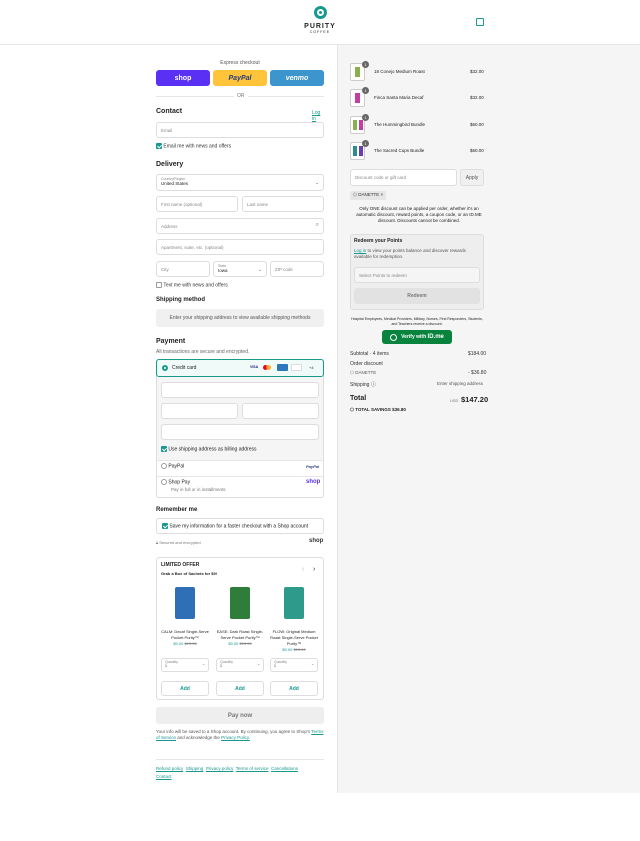 The width and height of the screenshot is (640, 841). I want to click on currency-label: USD, so click(454, 400).